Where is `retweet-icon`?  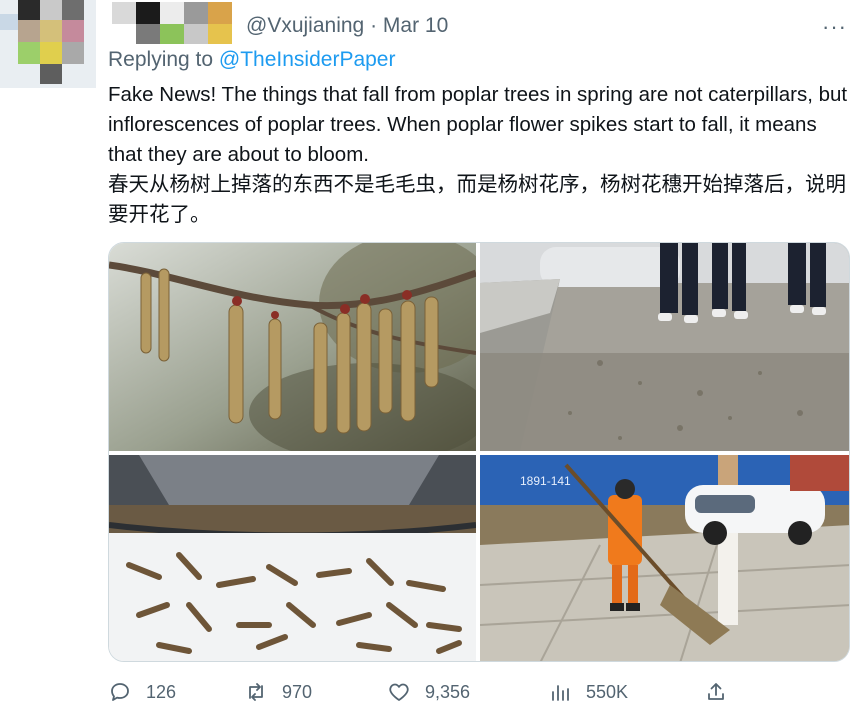 retweet-icon is located at coordinates (256, 692).